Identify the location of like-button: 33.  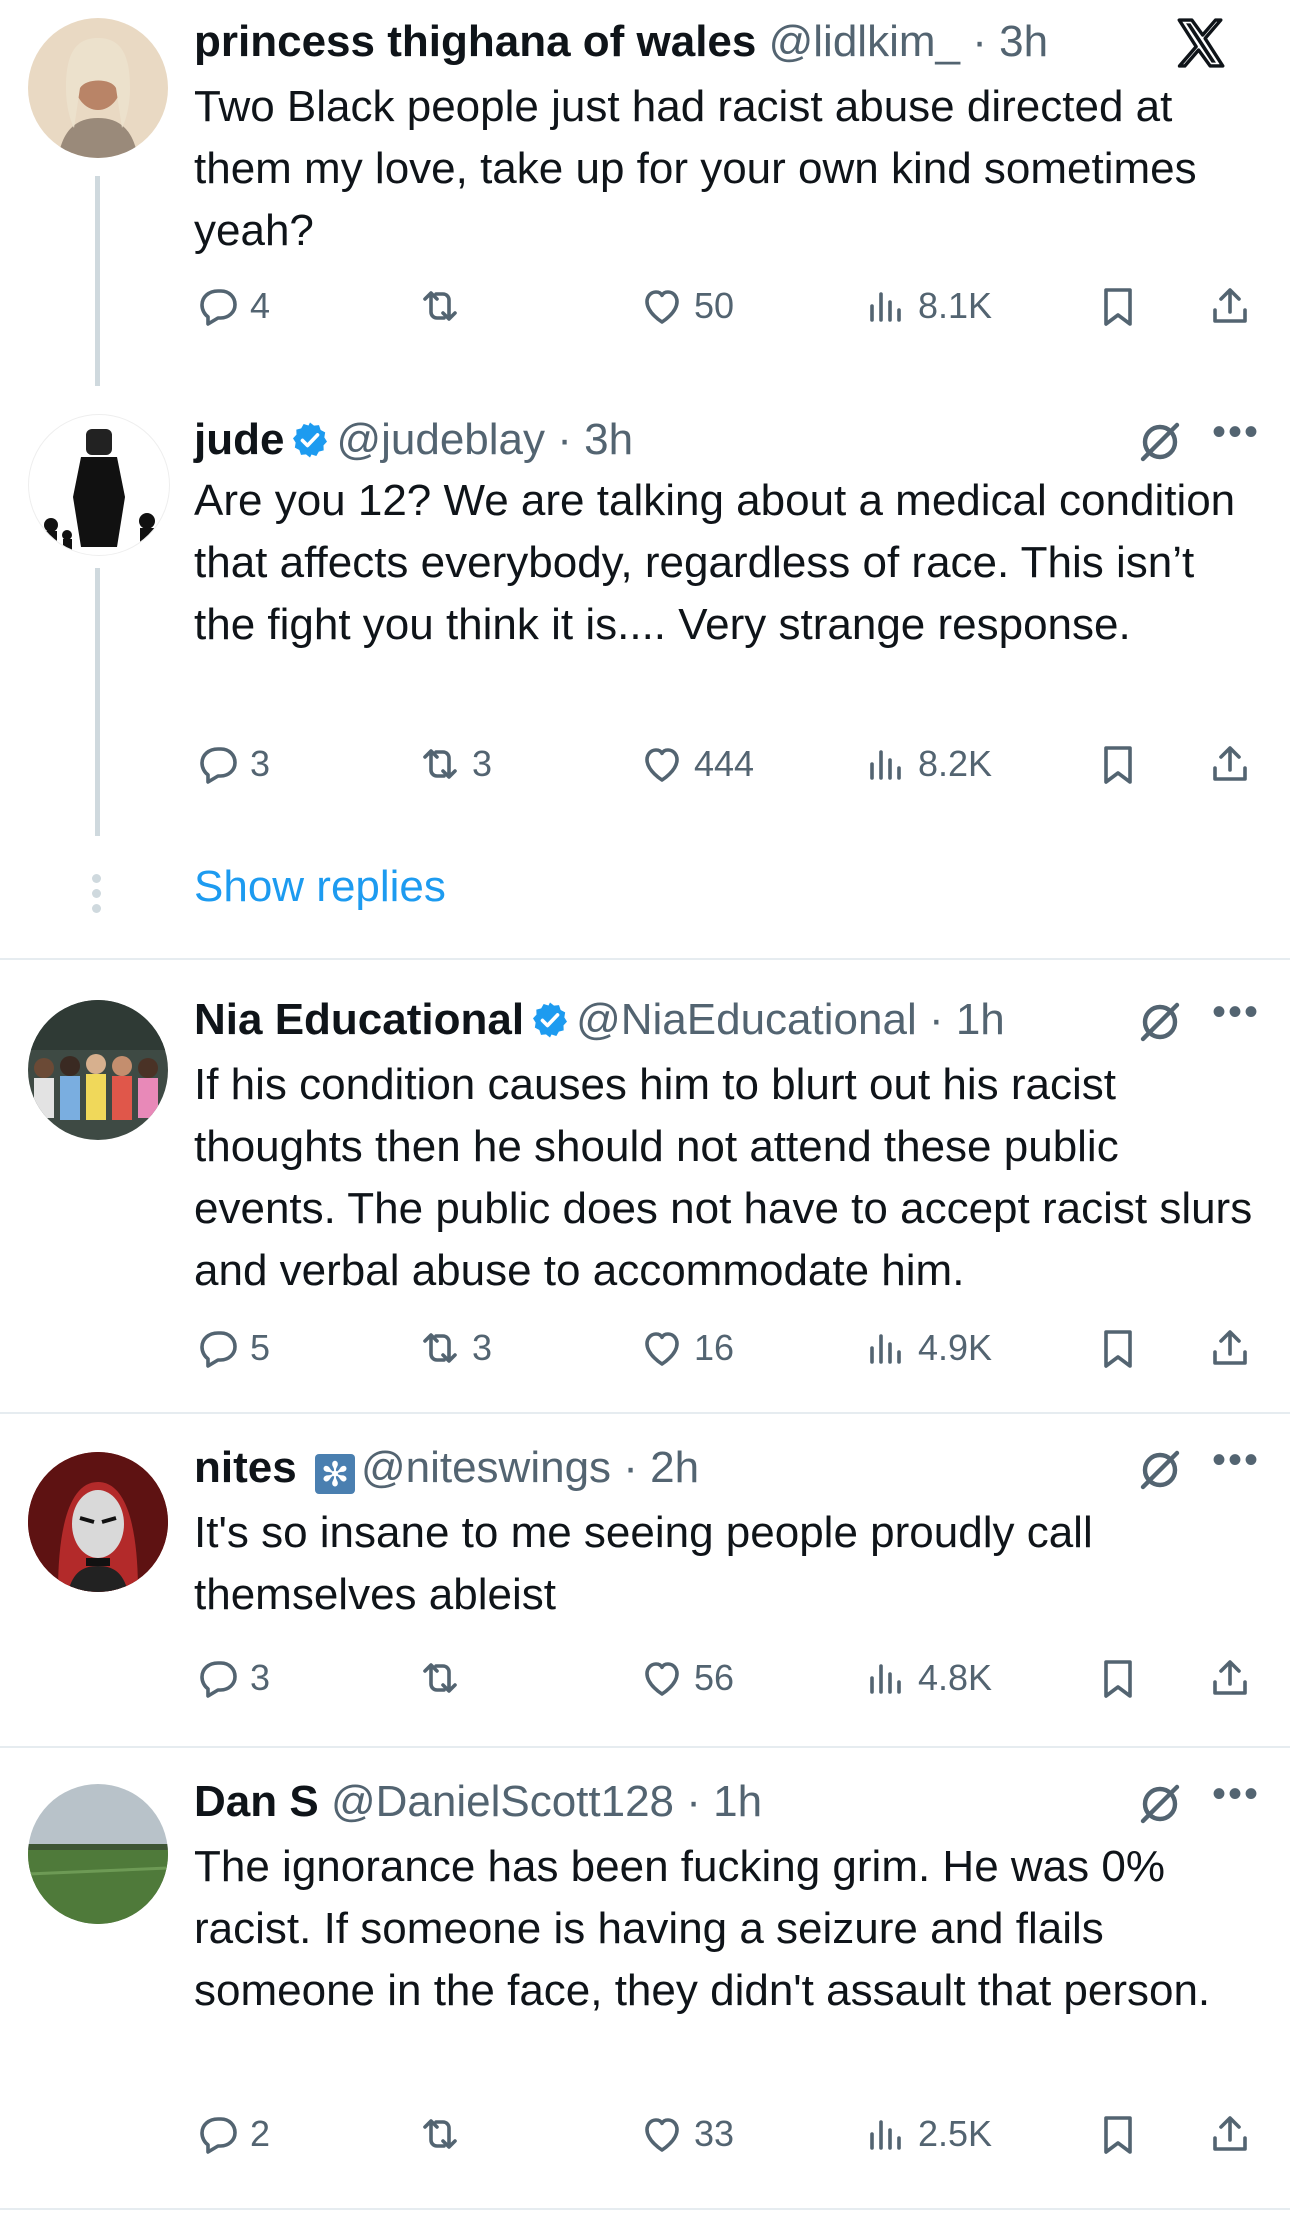
(686, 2134).